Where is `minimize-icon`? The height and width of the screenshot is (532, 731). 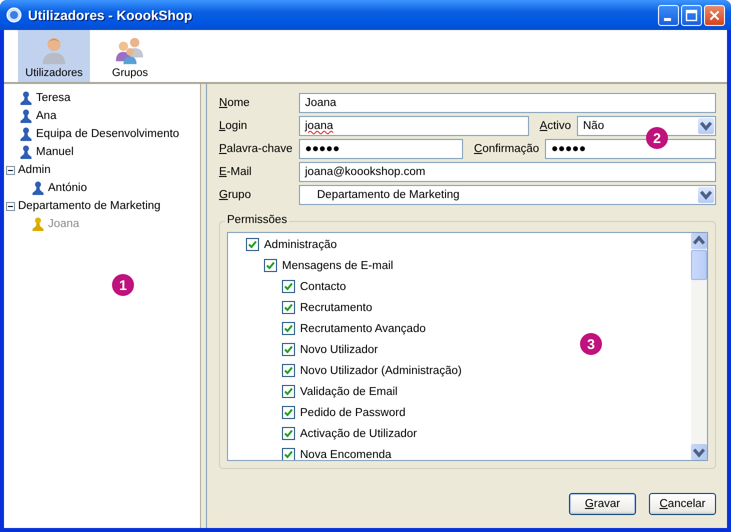 minimize-icon is located at coordinates (667, 19).